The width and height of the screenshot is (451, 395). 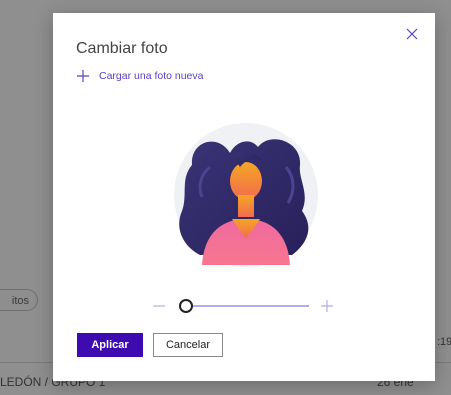 I want to click on zoom-slider, so click(x=244, y=306).